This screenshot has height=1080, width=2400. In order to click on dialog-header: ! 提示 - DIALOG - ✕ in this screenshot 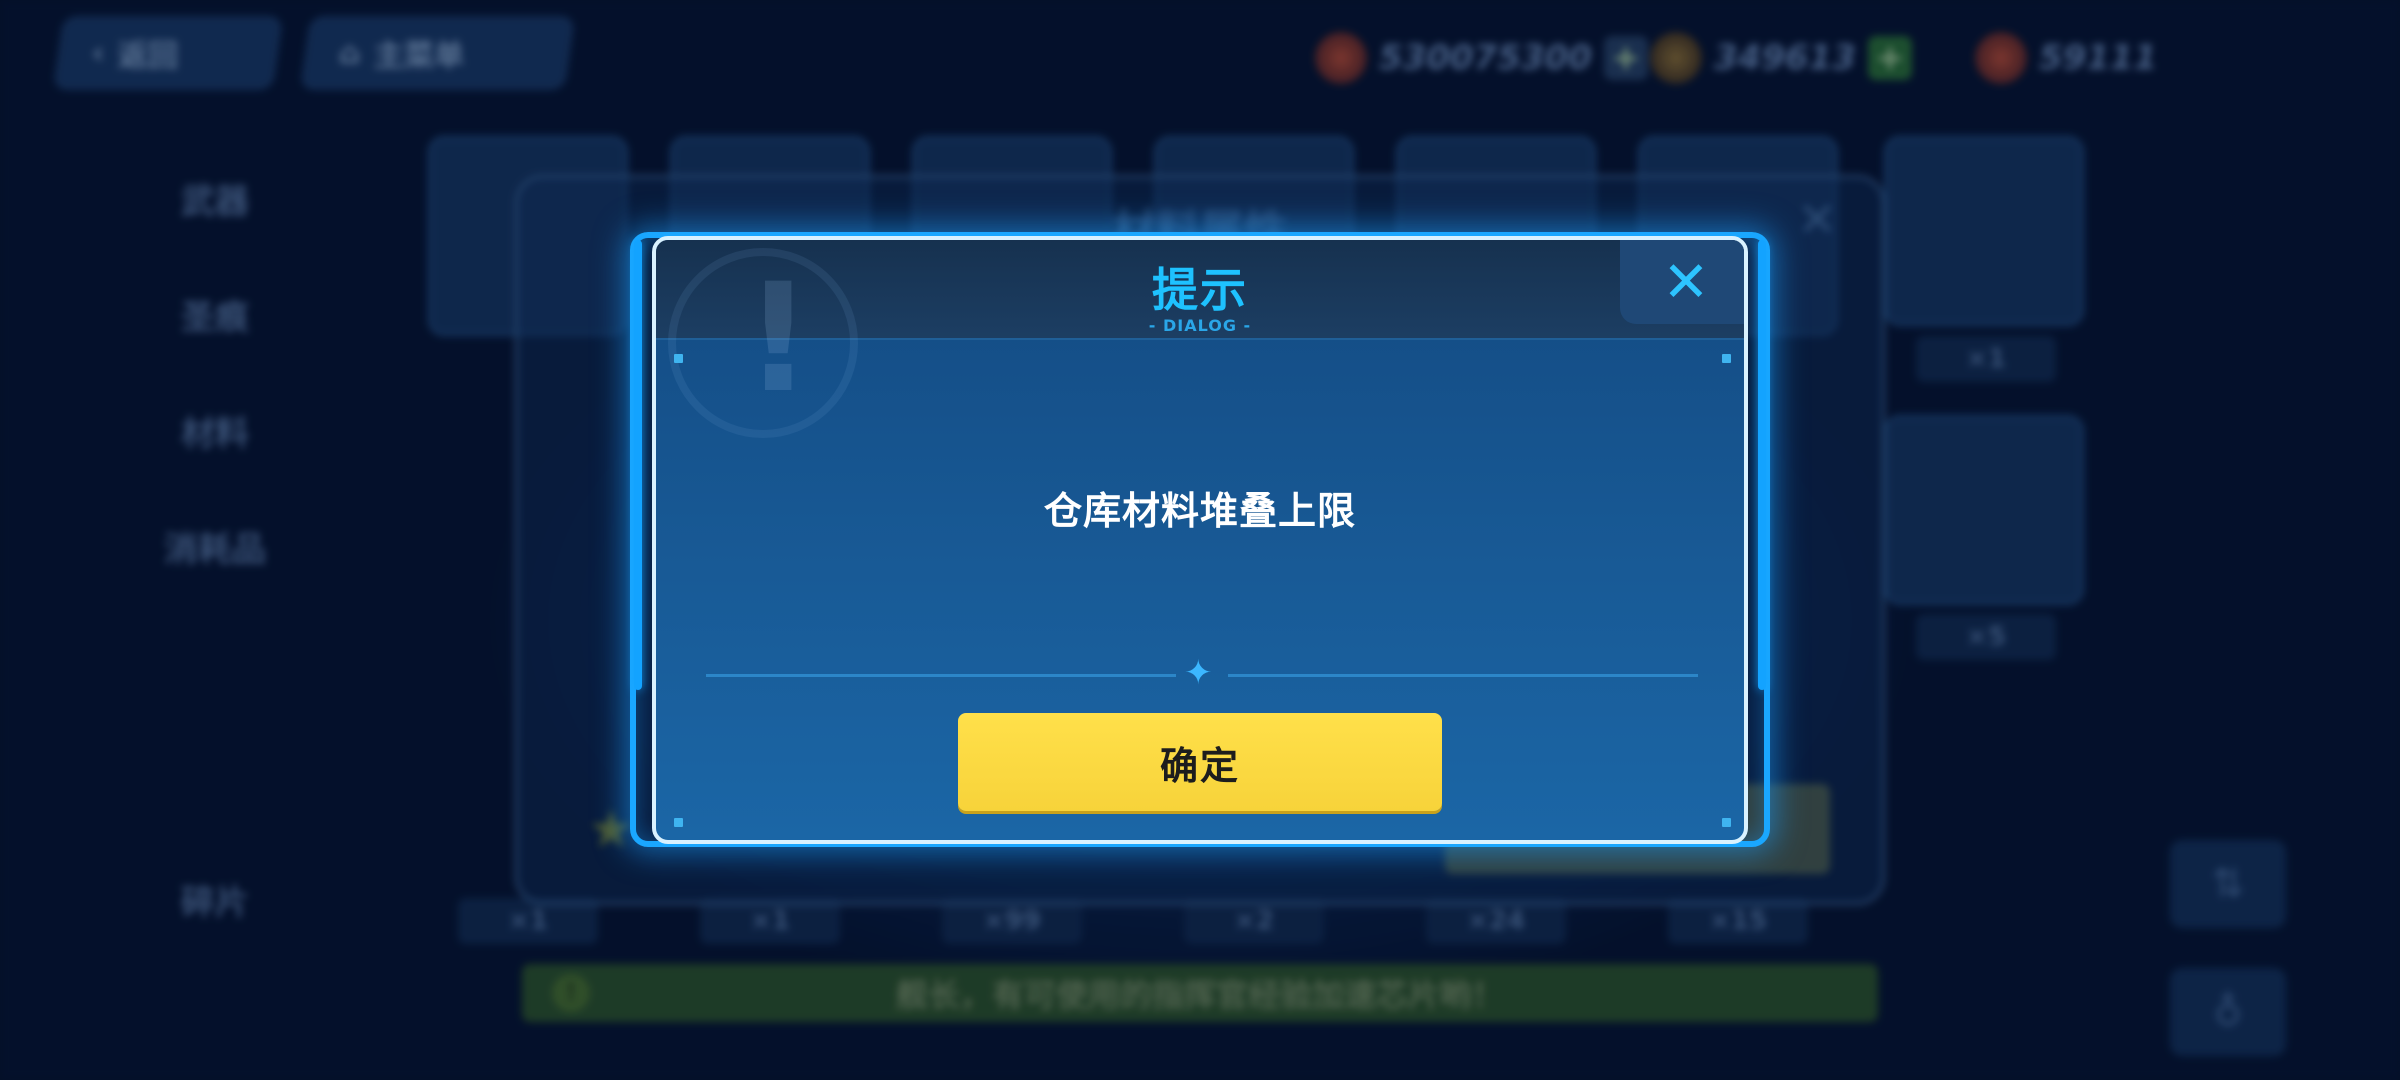, I will do `click(1200, 339)`.